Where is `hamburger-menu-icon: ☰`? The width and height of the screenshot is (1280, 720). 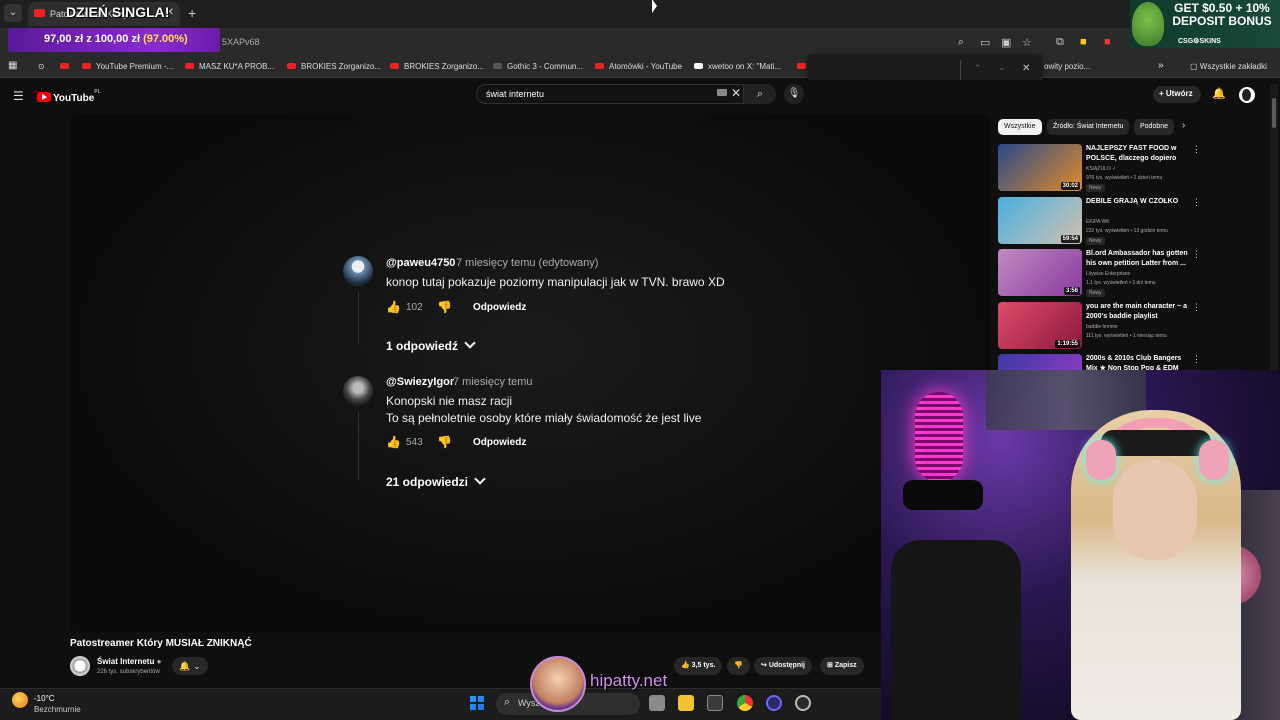
hamburger-menu-icon: ☰ is located at coordinates (18, 96).